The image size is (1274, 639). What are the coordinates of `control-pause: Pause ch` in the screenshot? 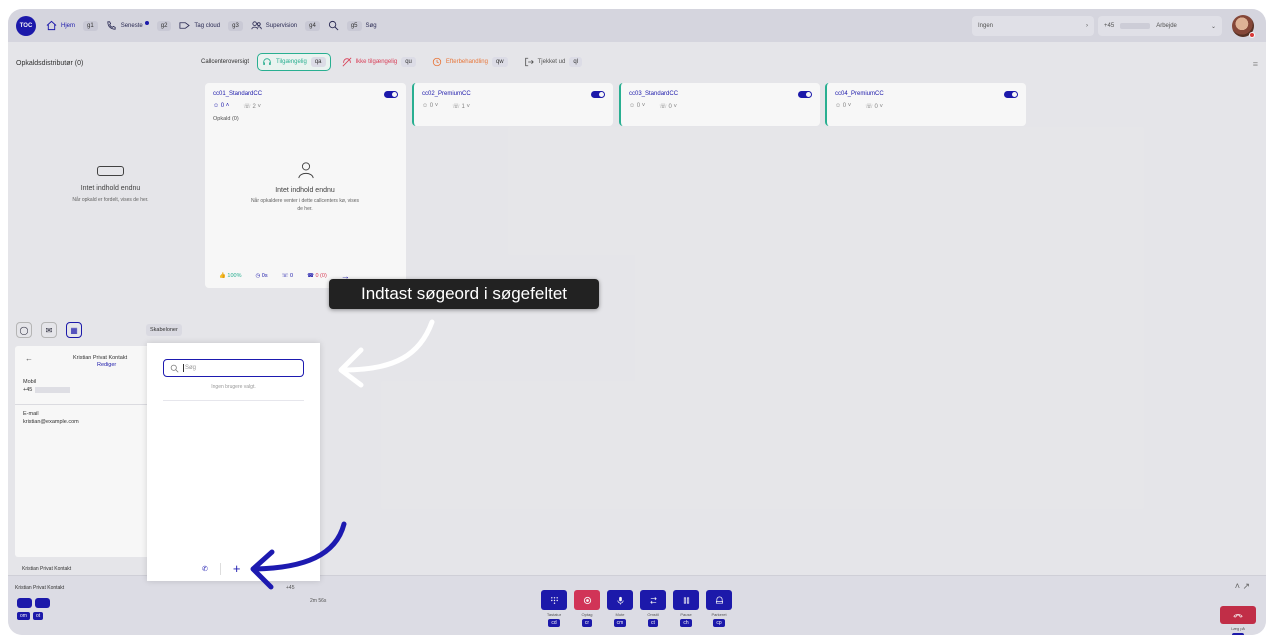 It's located at (686, 608).